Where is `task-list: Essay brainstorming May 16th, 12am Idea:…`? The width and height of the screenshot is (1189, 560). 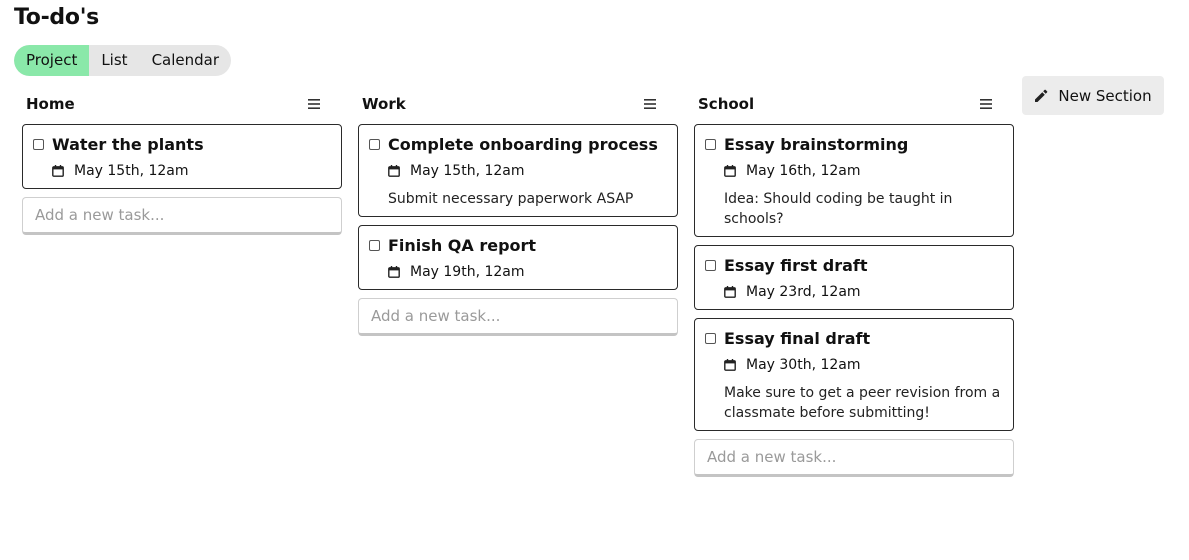 task-list: Essay brainstorming May 16th, 12am Idea:… is located at coordinates (854, 277).